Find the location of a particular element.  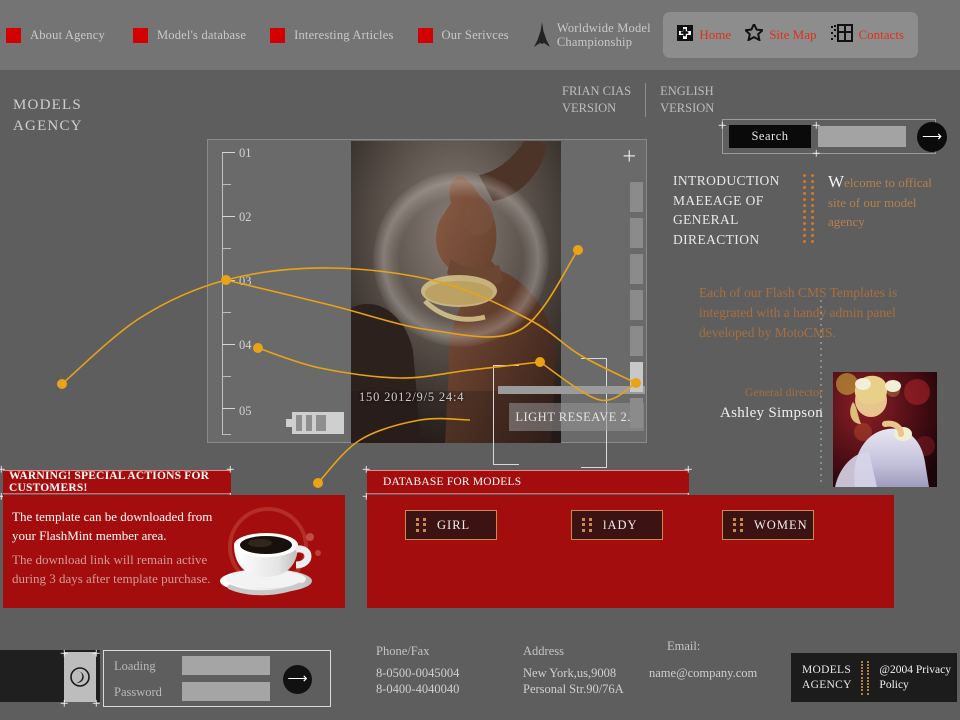

db-button-label: GIRL is located at coordinates (454, 524).